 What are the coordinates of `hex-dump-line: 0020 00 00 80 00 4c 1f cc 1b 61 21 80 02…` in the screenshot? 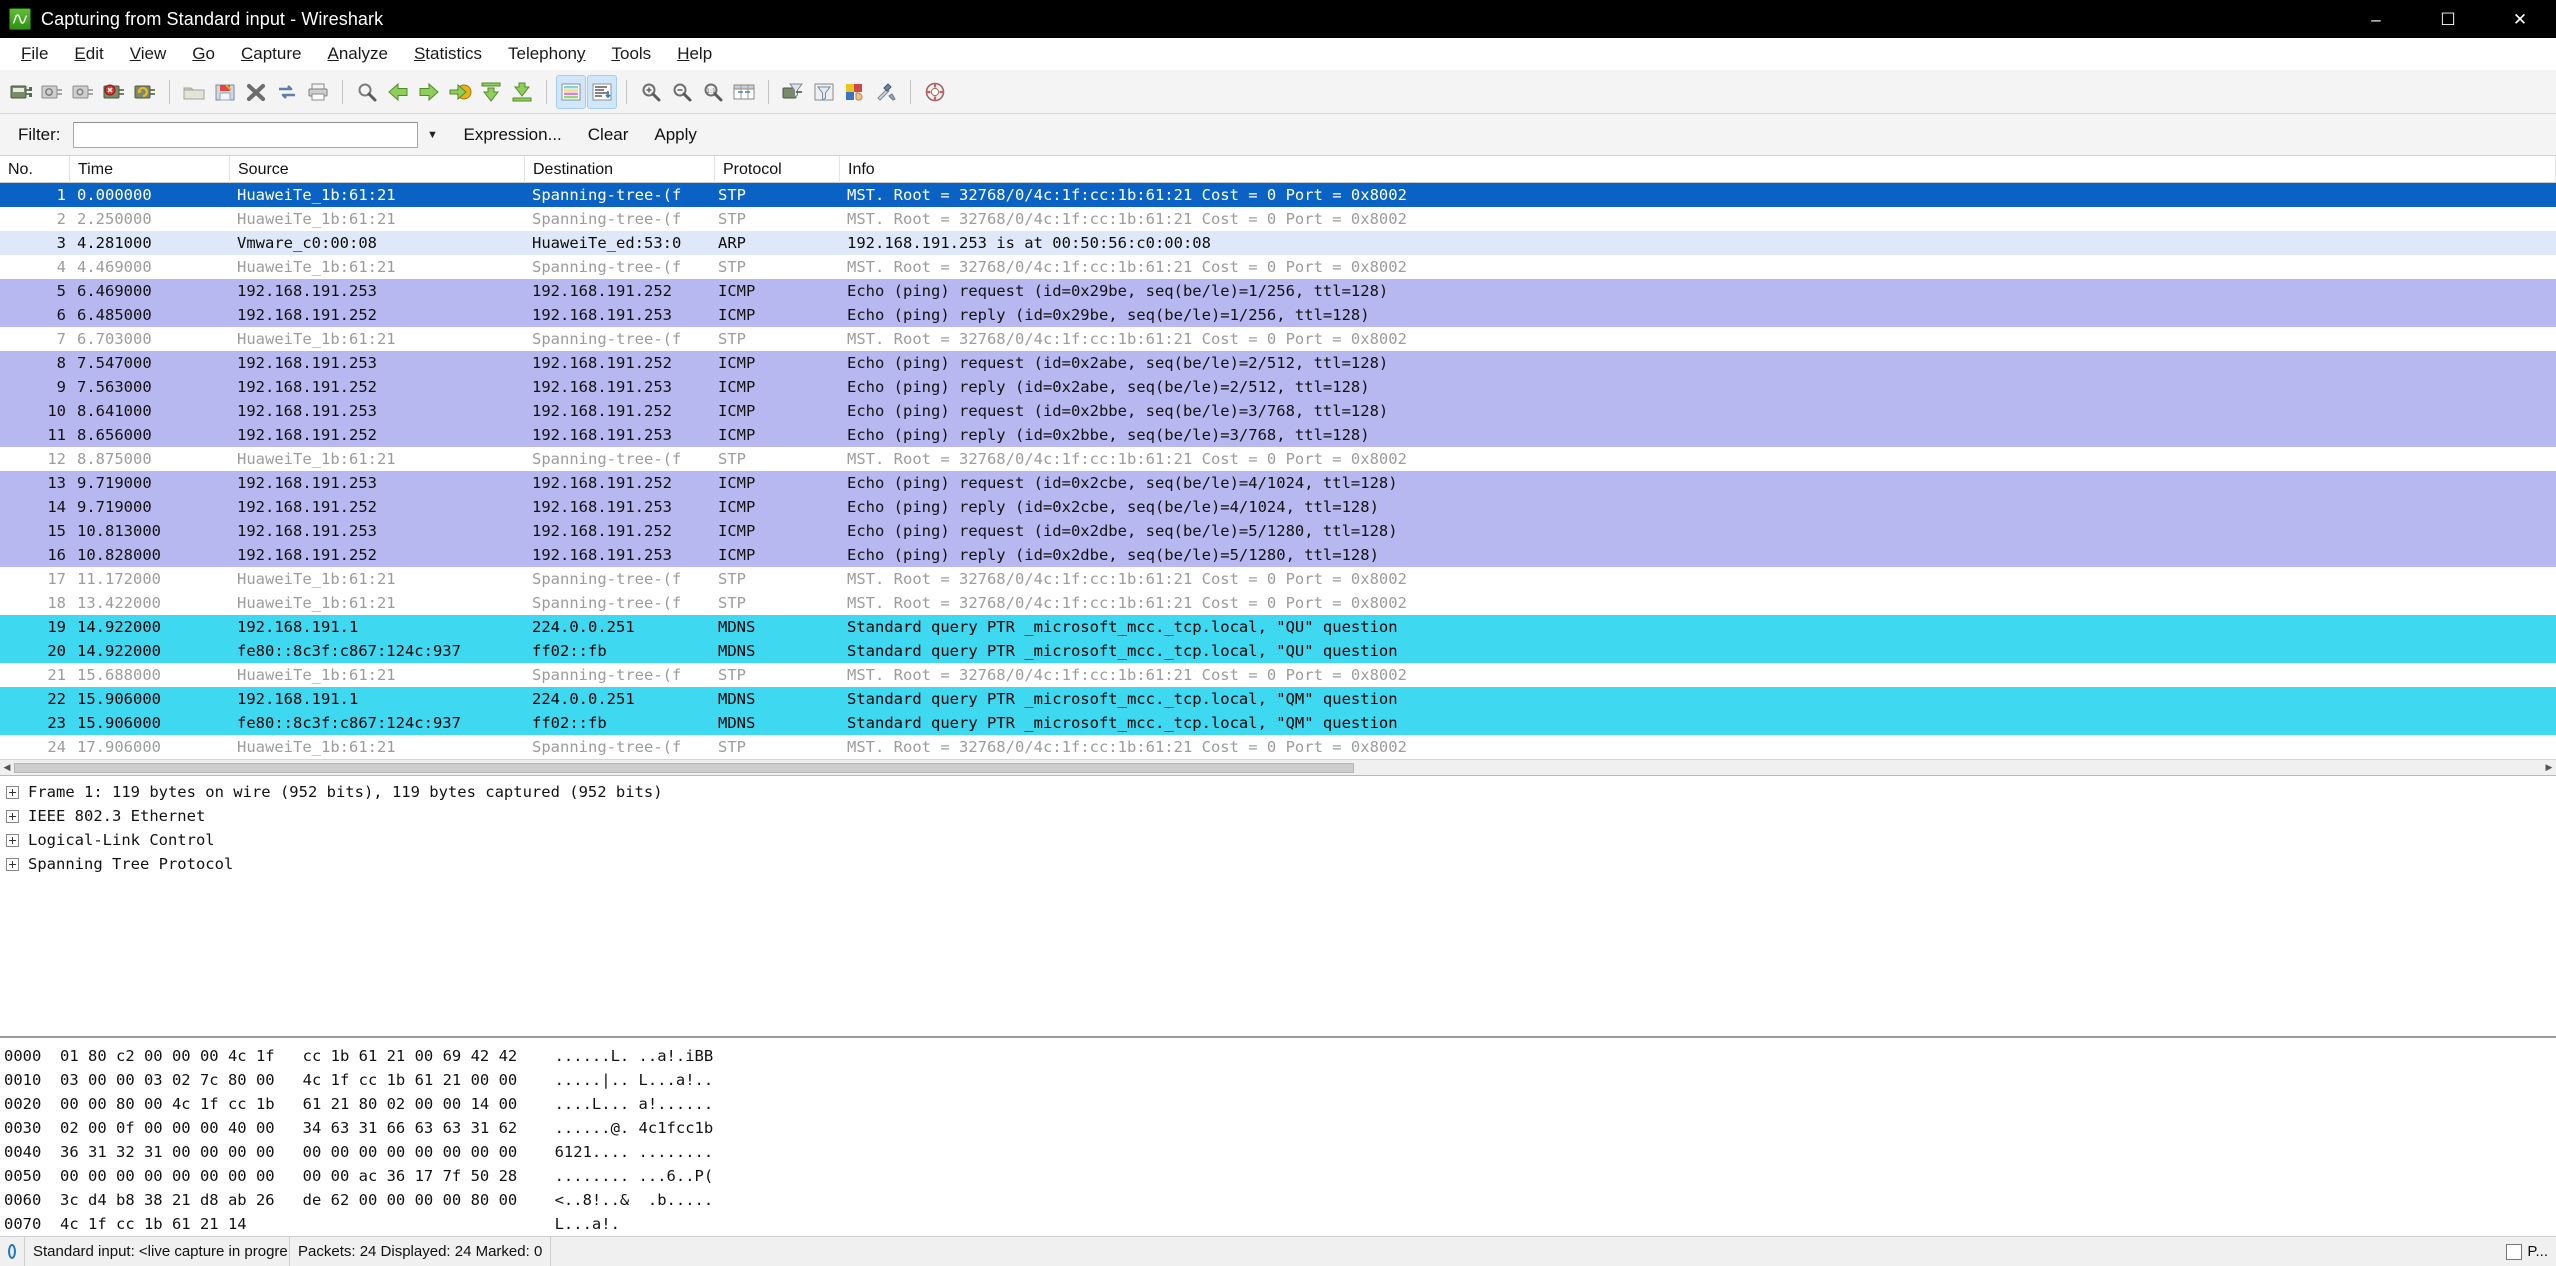 It's located at (1280, 1104).